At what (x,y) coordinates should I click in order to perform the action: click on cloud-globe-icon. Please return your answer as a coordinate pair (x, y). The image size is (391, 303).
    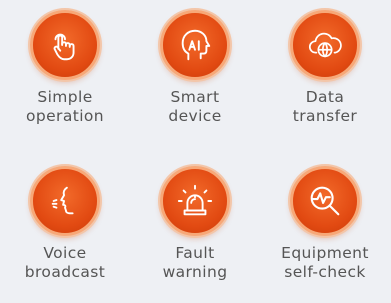
    Looking at the image, I should click on (325, 45).